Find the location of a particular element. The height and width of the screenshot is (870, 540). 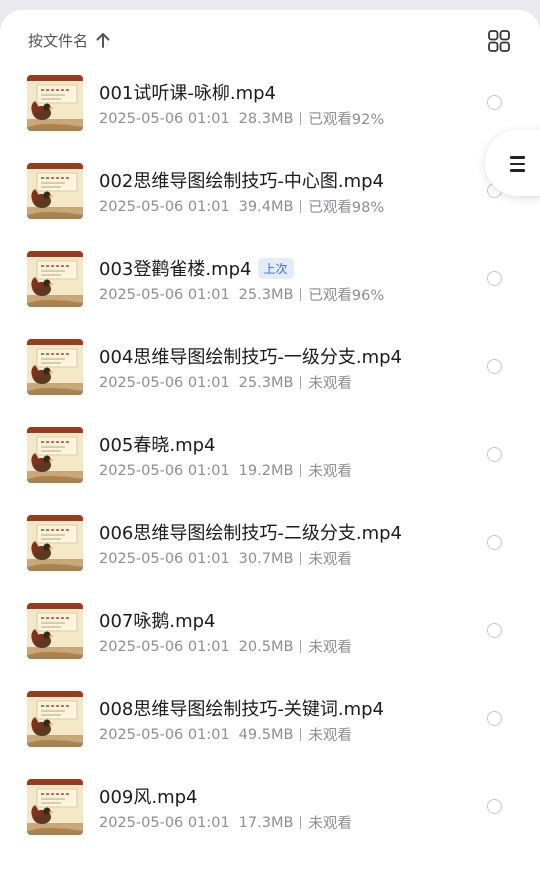

file-meta: 2025-05-06 01:01 20.5MB 未观看 is located at coordinates (225, 646).